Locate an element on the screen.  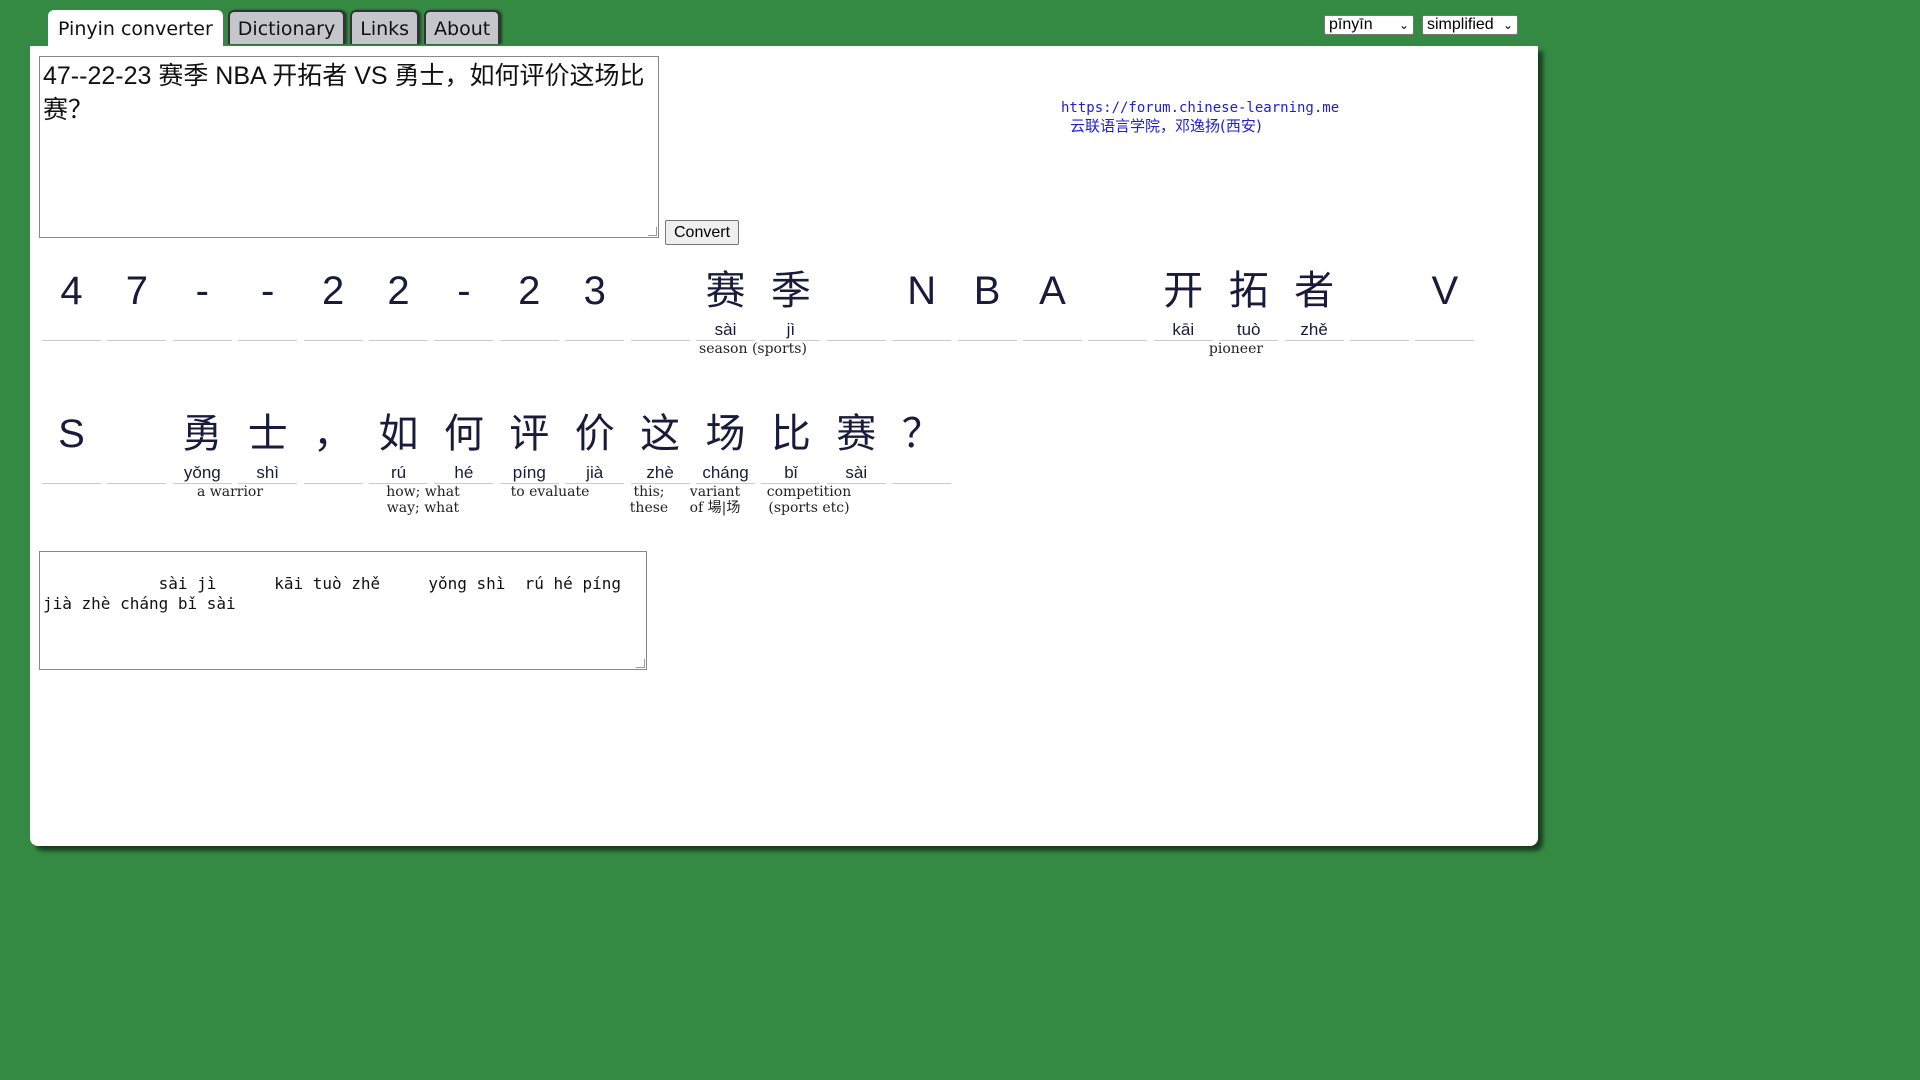
char-cell: 拓 tuò is located at coordinates (1249, 299).